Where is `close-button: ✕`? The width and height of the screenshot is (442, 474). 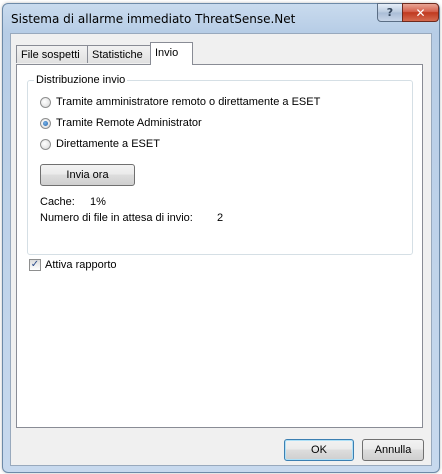
close-button: ✕ is located at coordinates (420, 12).